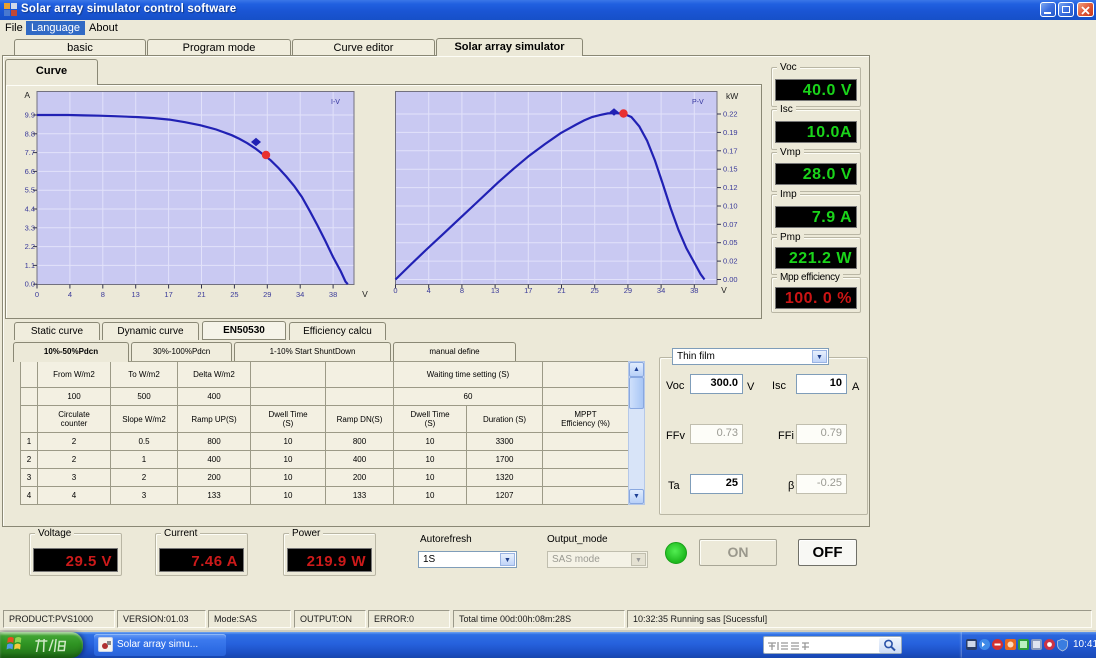 The width and height of the screenshot is (1096, 658). What do you see at coordinates (267, 294) in the screenshot?
I see `svg-text: 29` at bounding box center [267, 294].